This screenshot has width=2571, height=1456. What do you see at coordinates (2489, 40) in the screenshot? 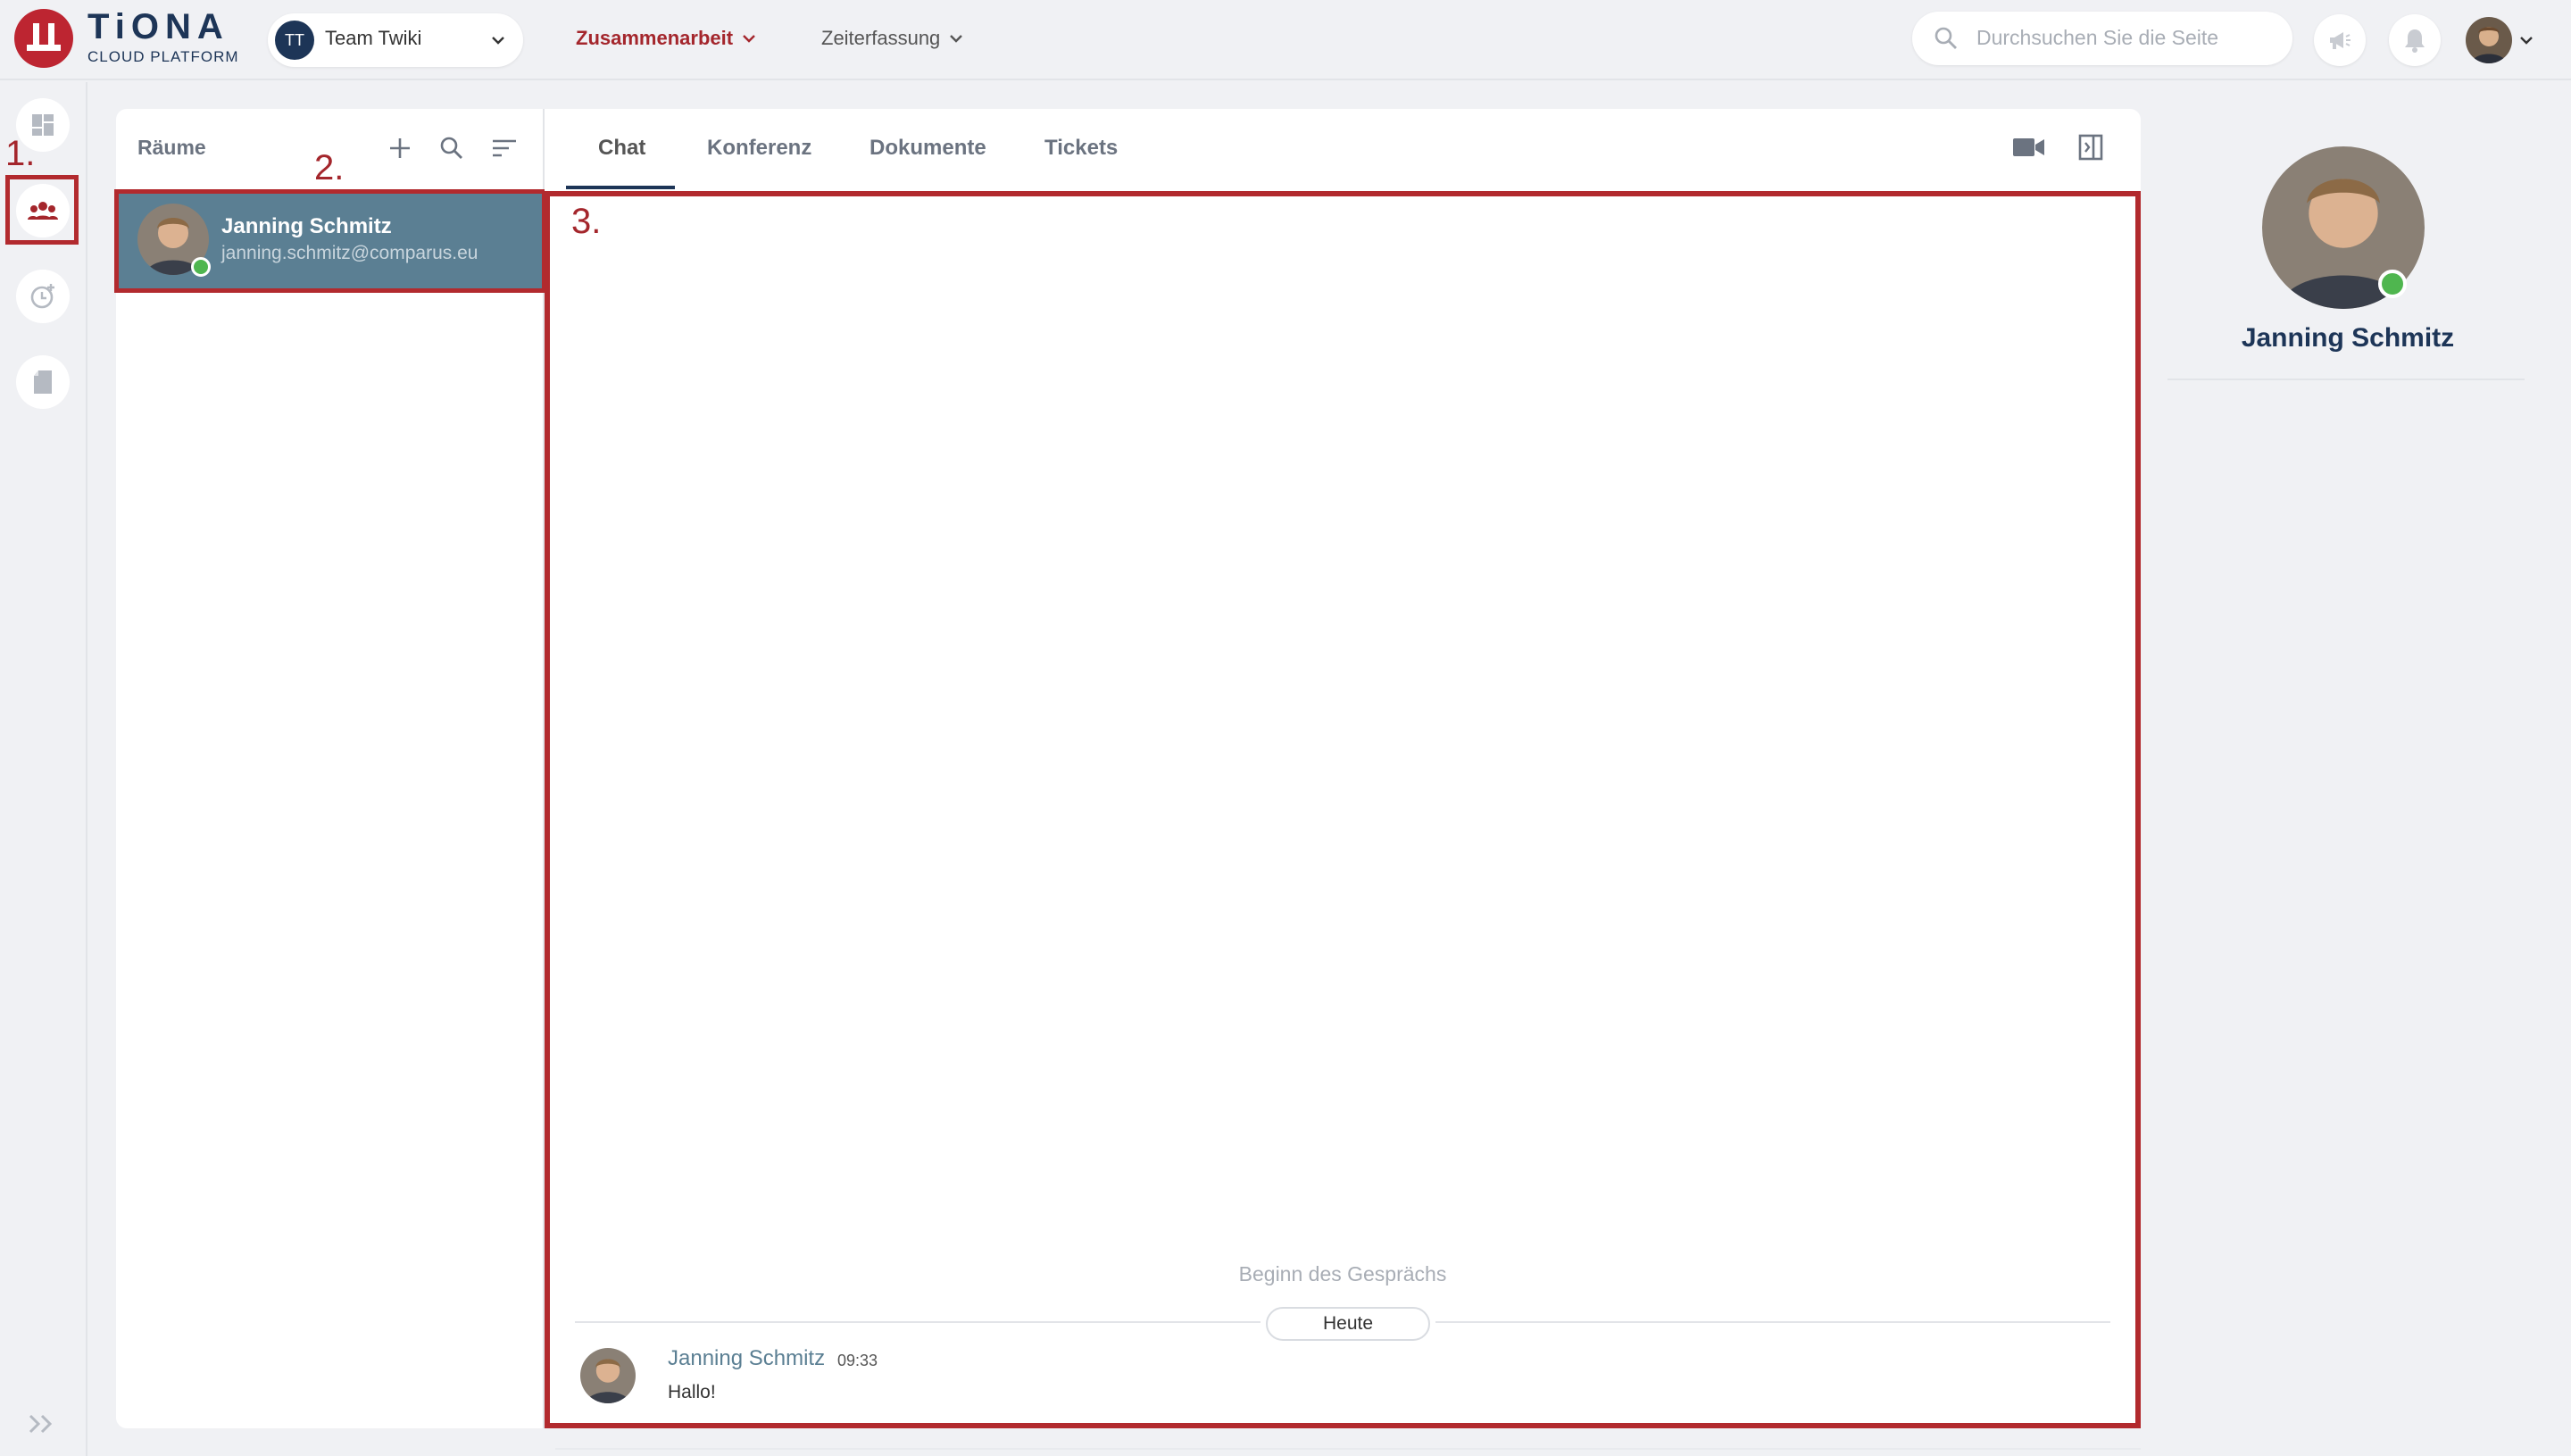
I see `user-avatar` at bounding box center [2489, 40].